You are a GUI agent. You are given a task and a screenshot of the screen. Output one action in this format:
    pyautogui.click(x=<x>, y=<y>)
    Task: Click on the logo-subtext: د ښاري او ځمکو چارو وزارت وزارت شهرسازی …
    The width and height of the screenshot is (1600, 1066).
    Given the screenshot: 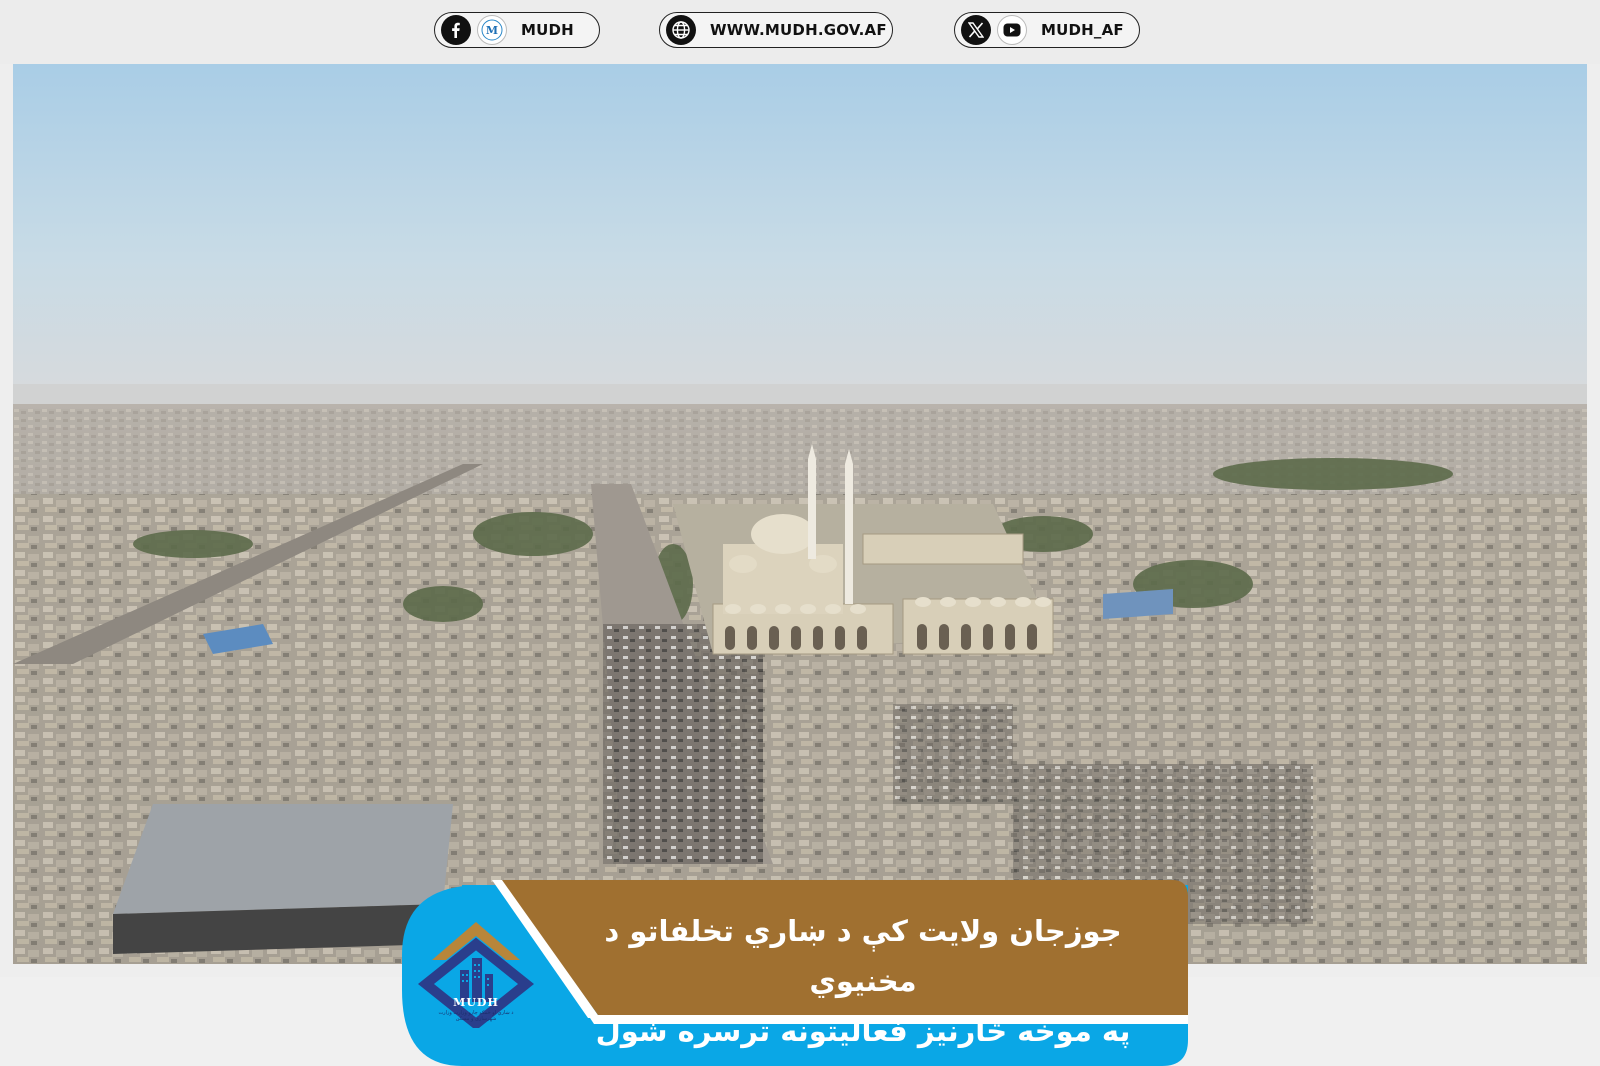 What is the action you would take?
    pyautogui.click(x=476, y=1016)
    